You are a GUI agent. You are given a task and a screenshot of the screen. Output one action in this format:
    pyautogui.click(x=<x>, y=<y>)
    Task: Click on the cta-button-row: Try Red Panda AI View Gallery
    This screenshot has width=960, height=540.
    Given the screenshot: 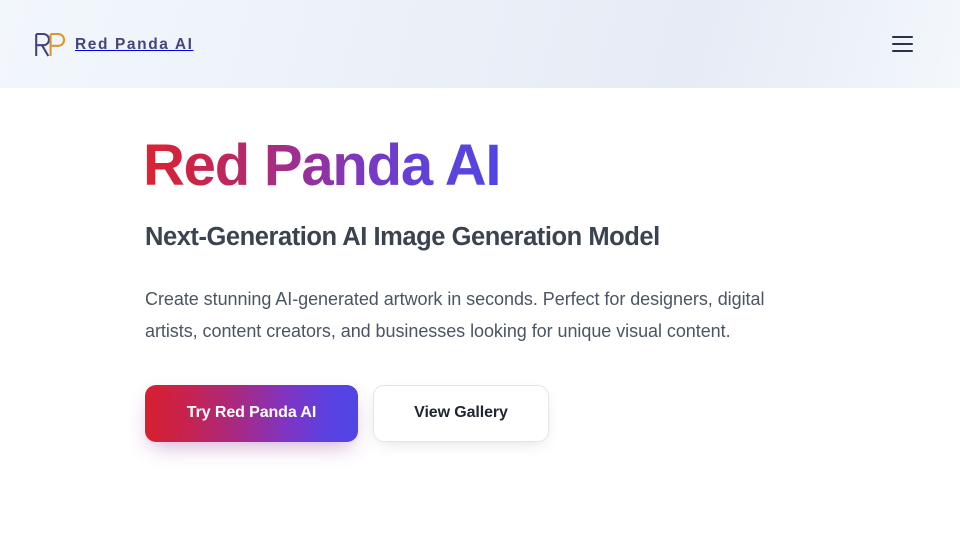 What is the action you would take?
    pyautogui.click(x=552, y=413)
    